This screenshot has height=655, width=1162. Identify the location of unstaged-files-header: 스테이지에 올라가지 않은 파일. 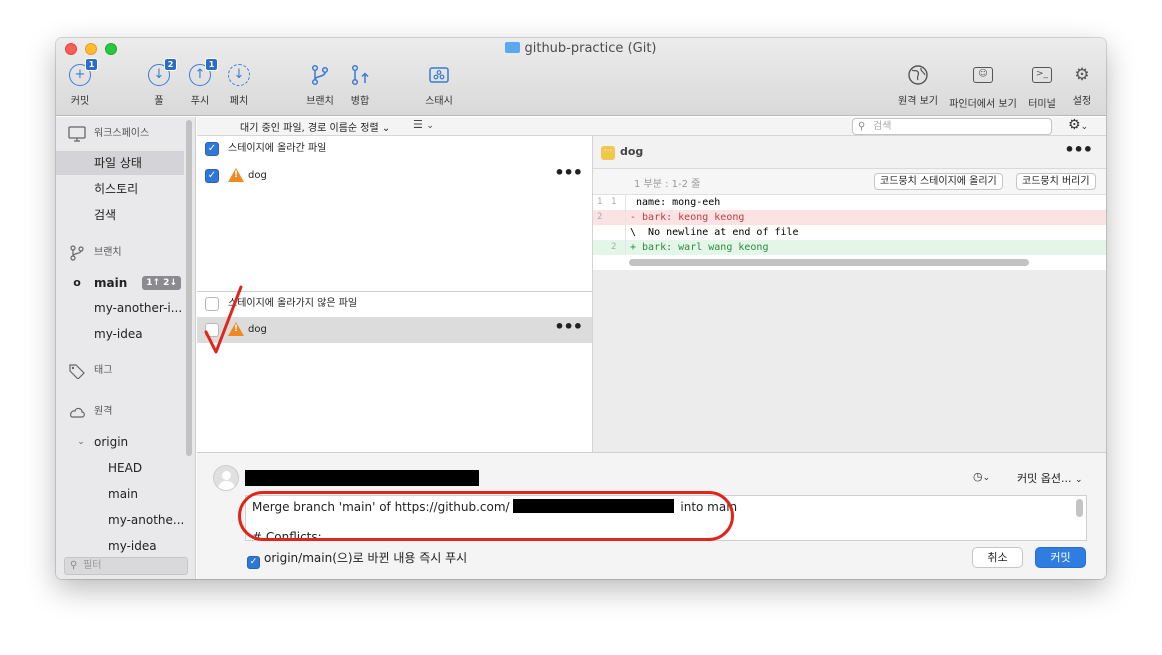
(394, 304).